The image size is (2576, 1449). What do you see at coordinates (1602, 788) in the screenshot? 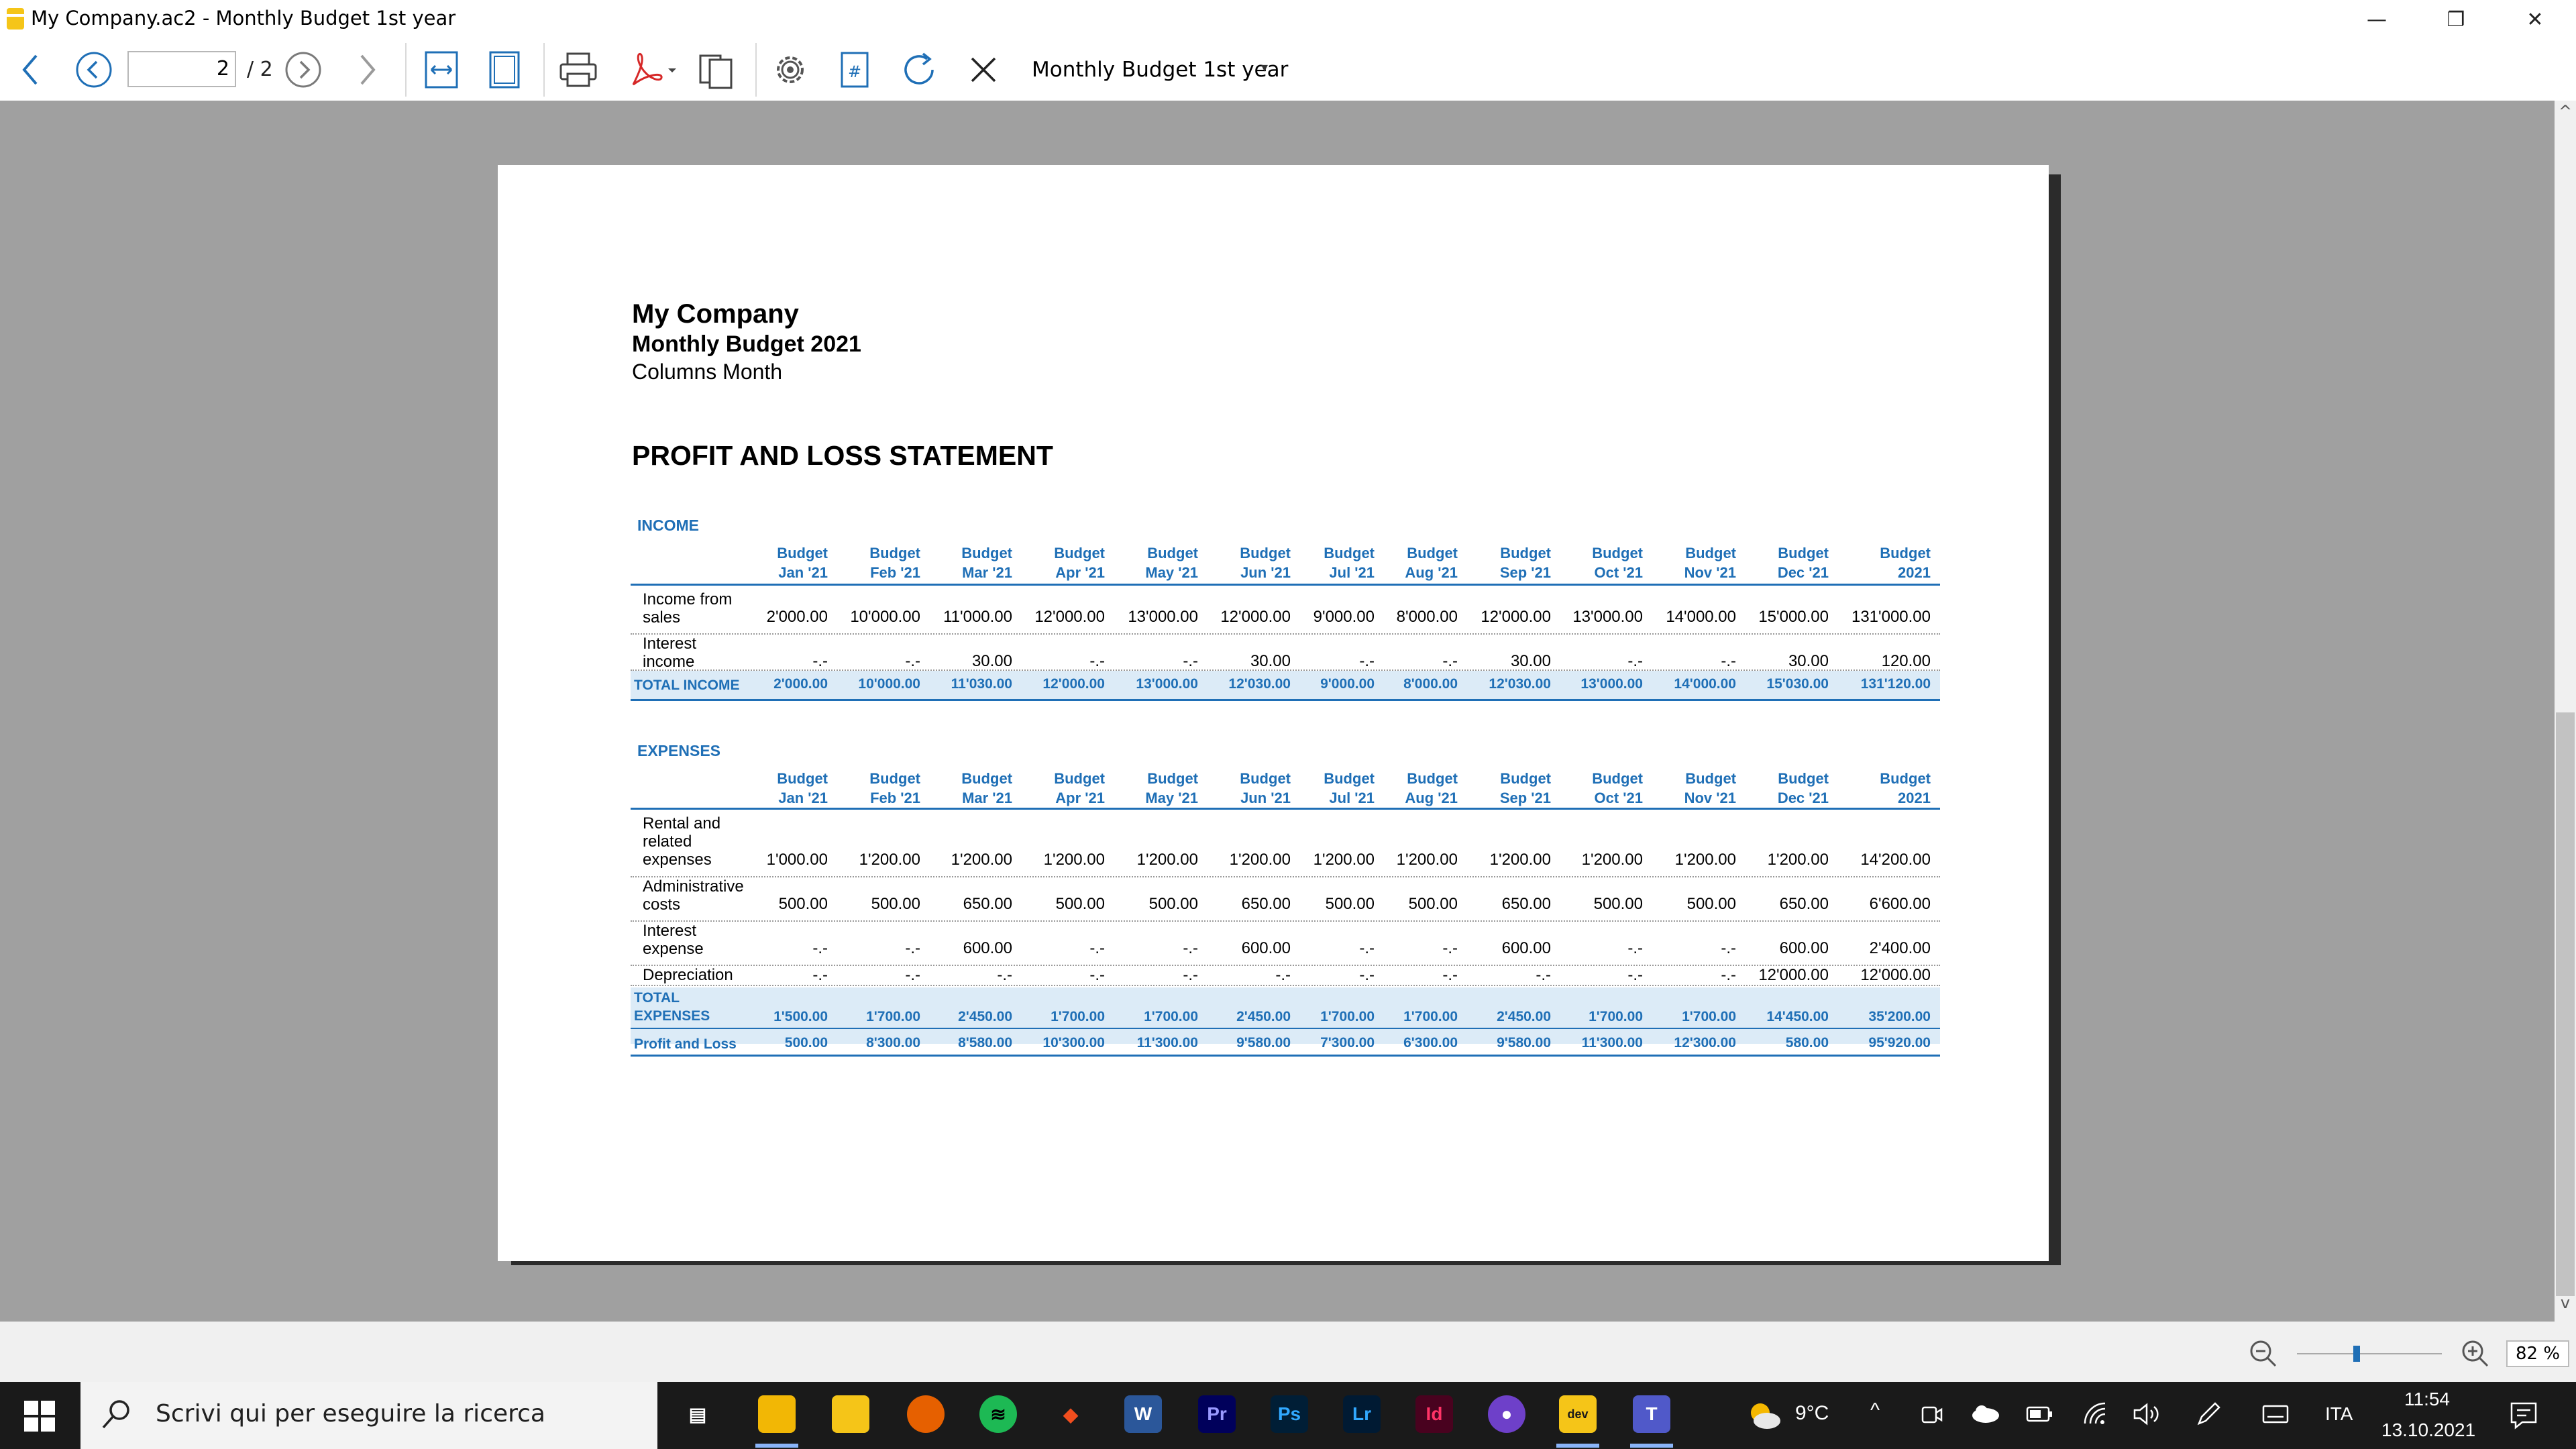
I see `column-header: Budget Oct '21` at bounding box center [1602, 788].